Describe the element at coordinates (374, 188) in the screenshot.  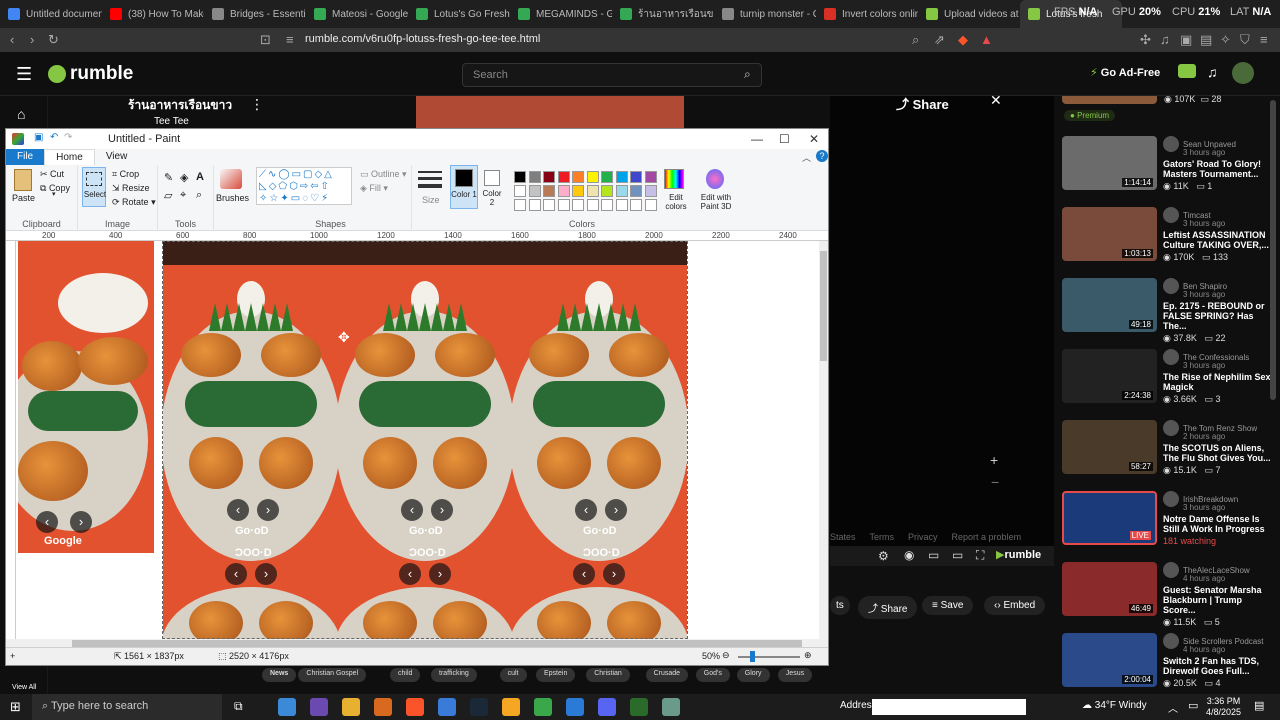
I see `fill-button: ◈ Fill ▾` at that location.